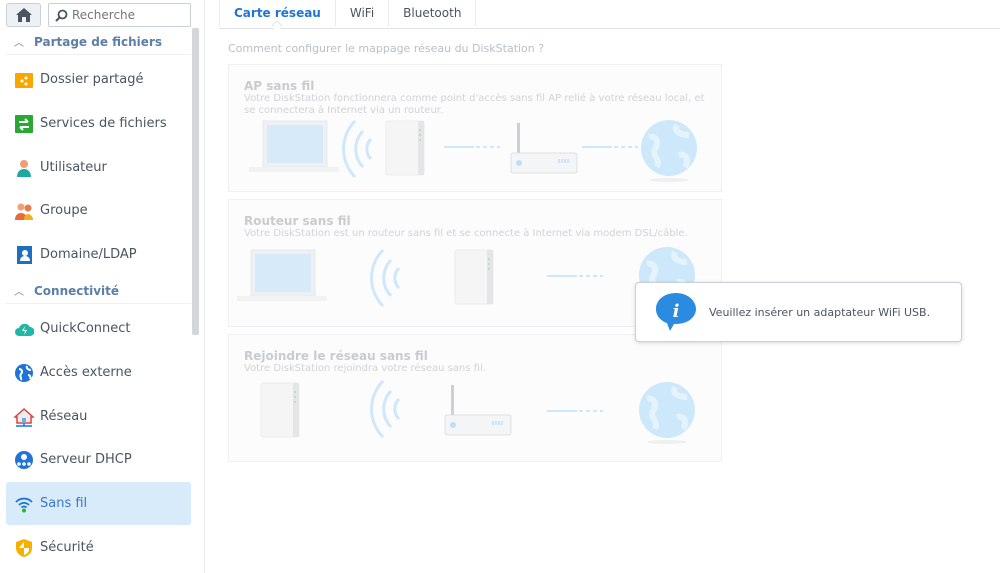  Describe the element at coordinates (61, 15) in the screenshot. I see `search-icon` at that location.